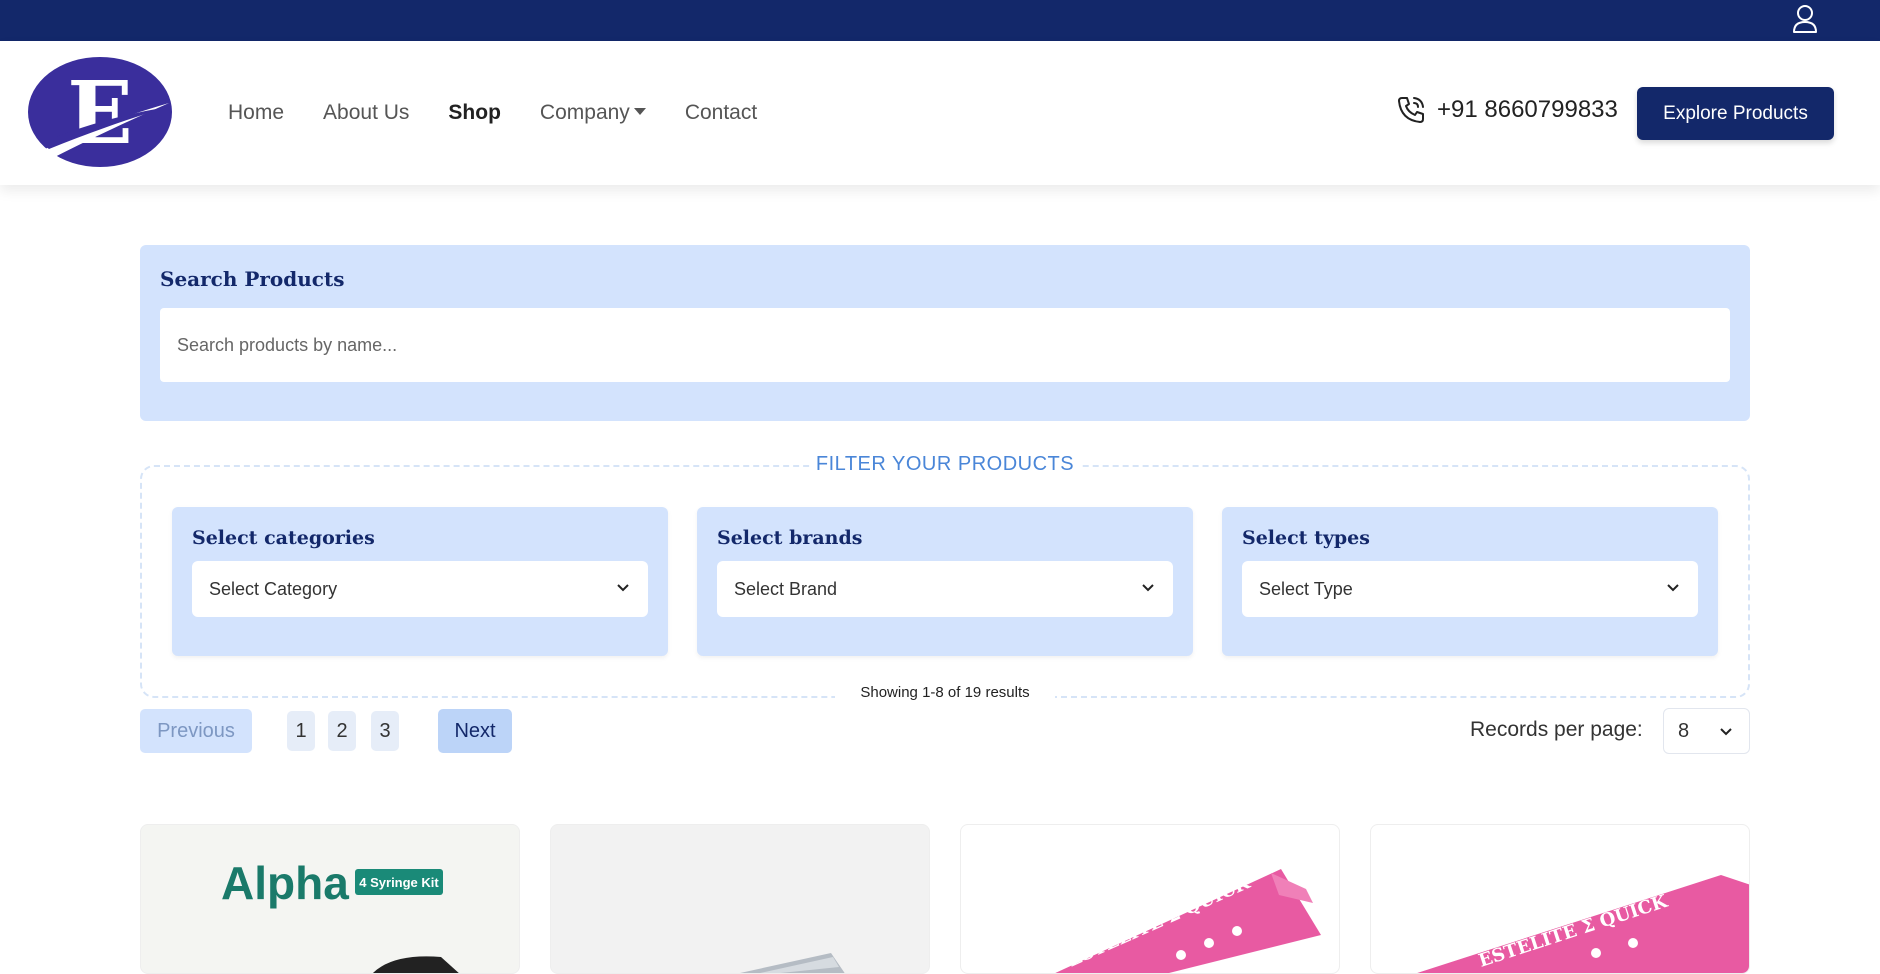 The width and height of the screenshot is (1880, 974). I want to click on brand-logo: E, so click(100, 112).